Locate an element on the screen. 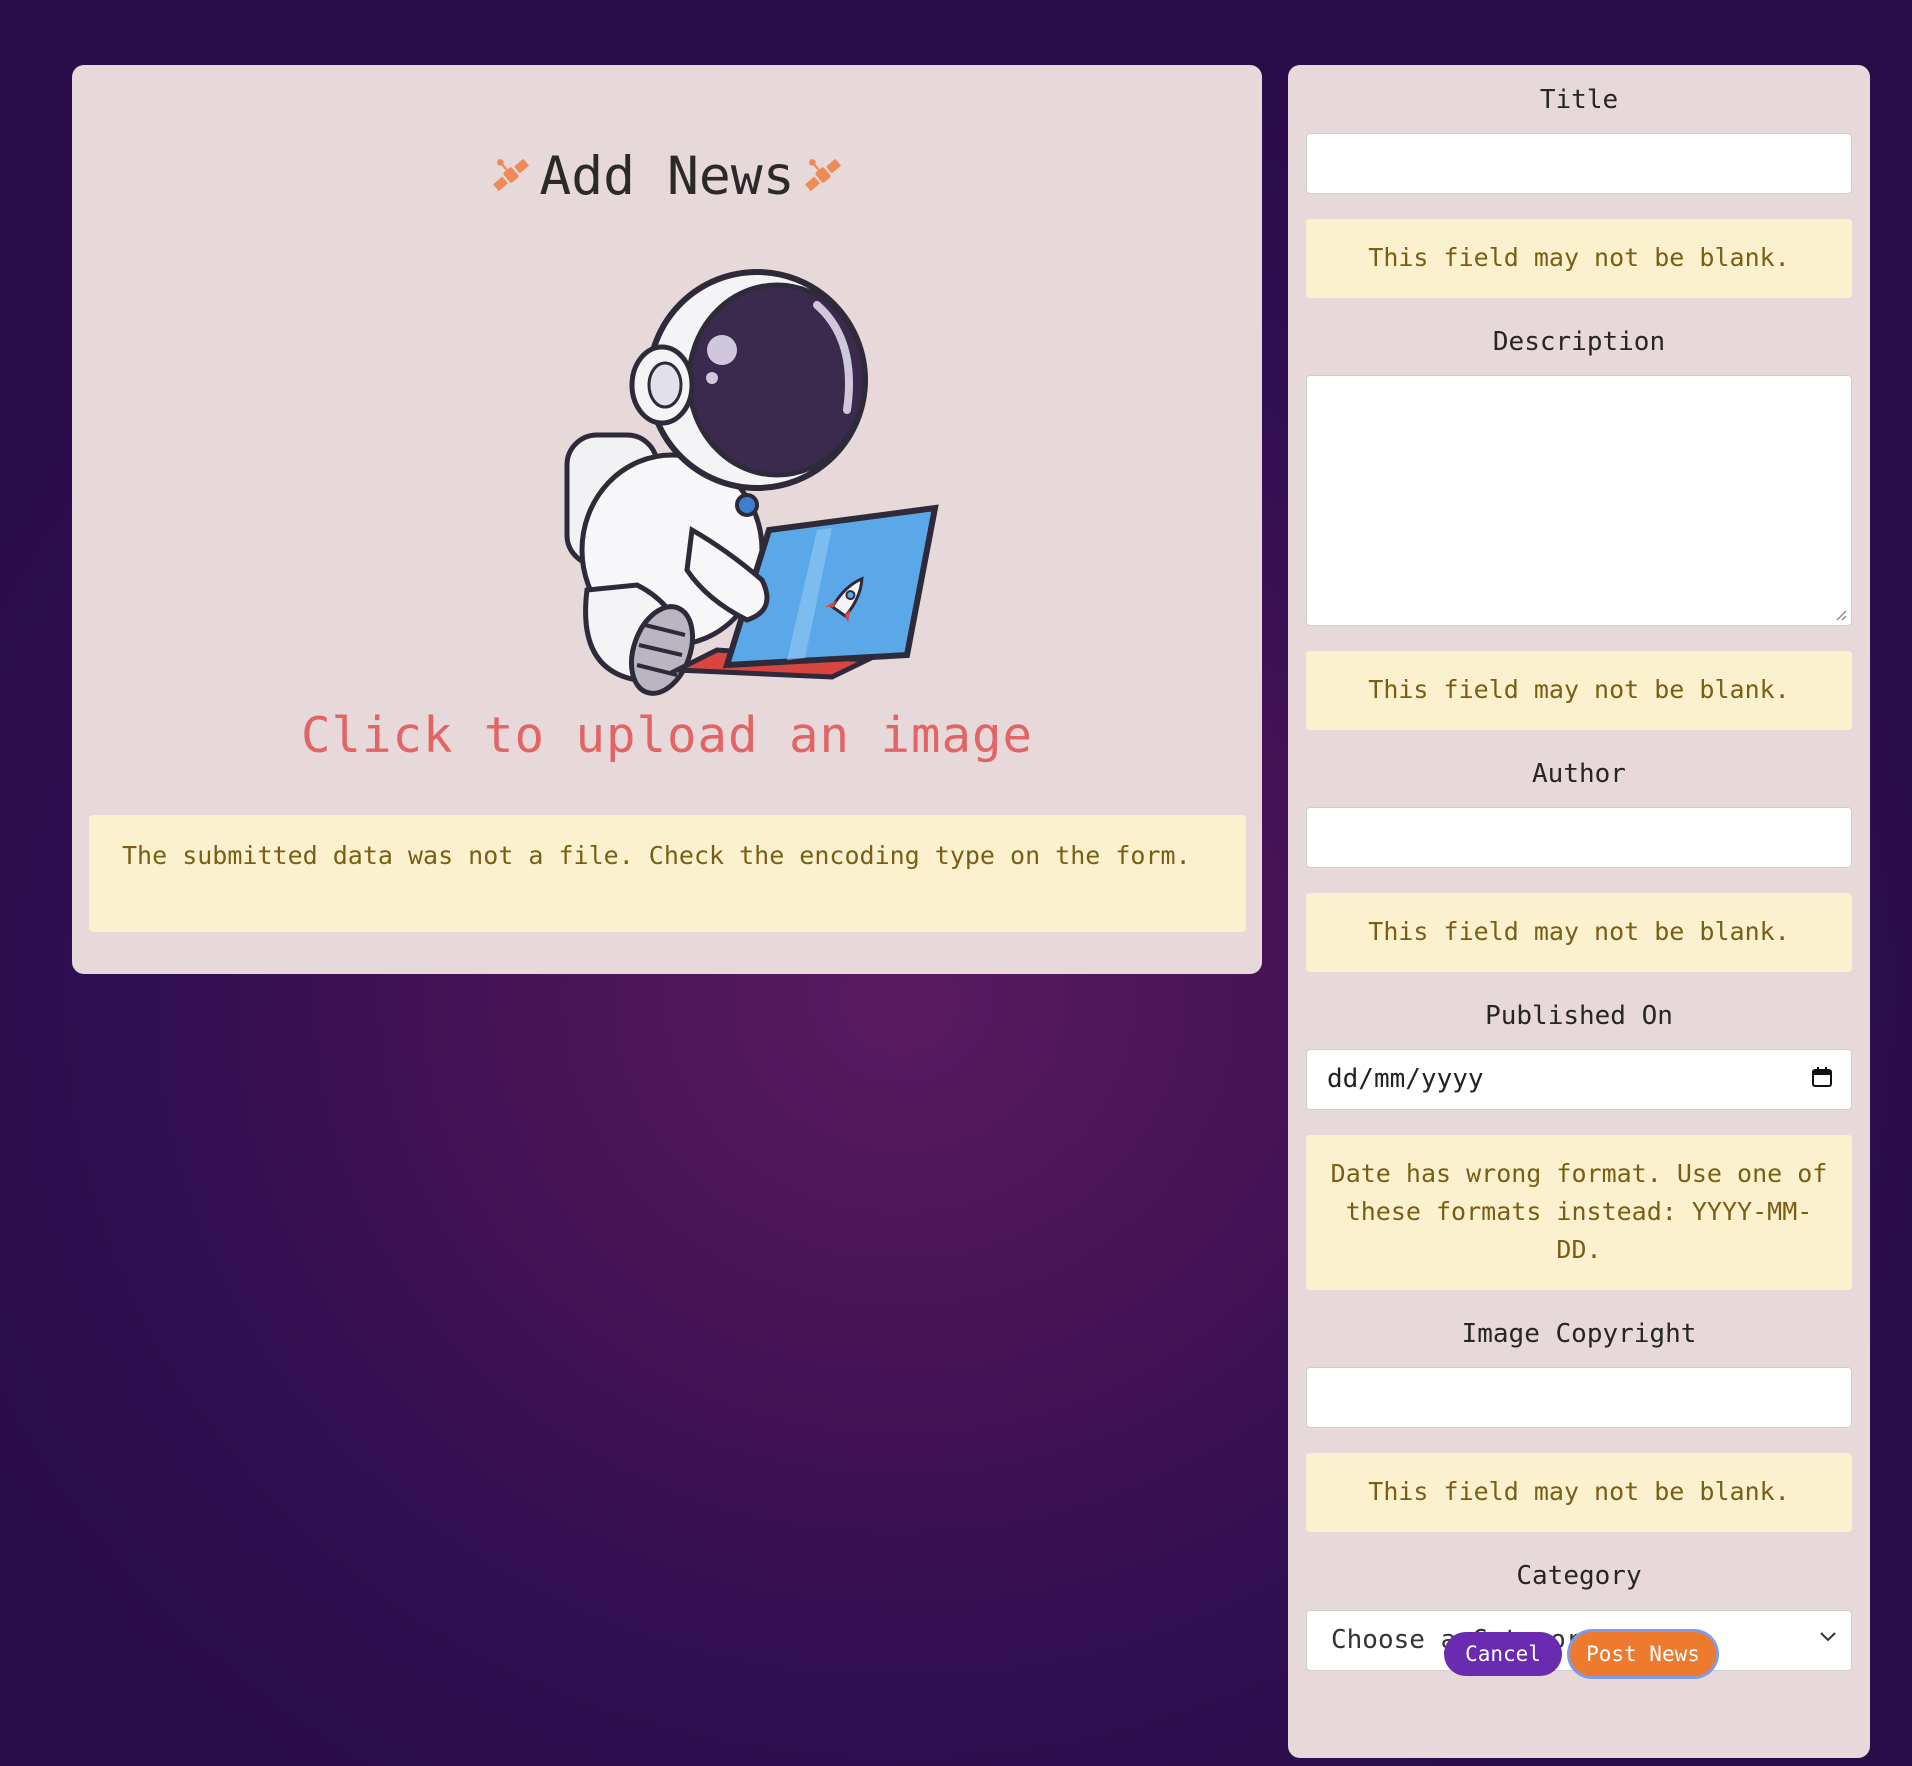  author-error: This field may not be blank. is located at coordinates (1579, 932).